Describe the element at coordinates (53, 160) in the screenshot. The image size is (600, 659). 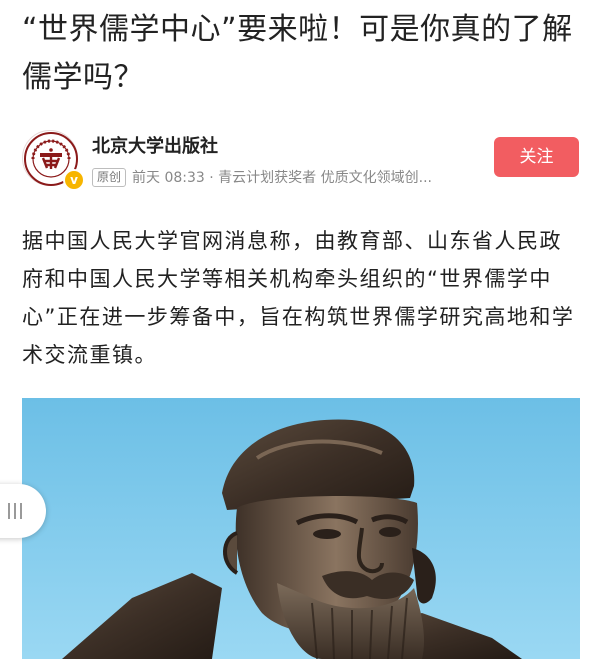
I see `author-avatar: v` at that location.